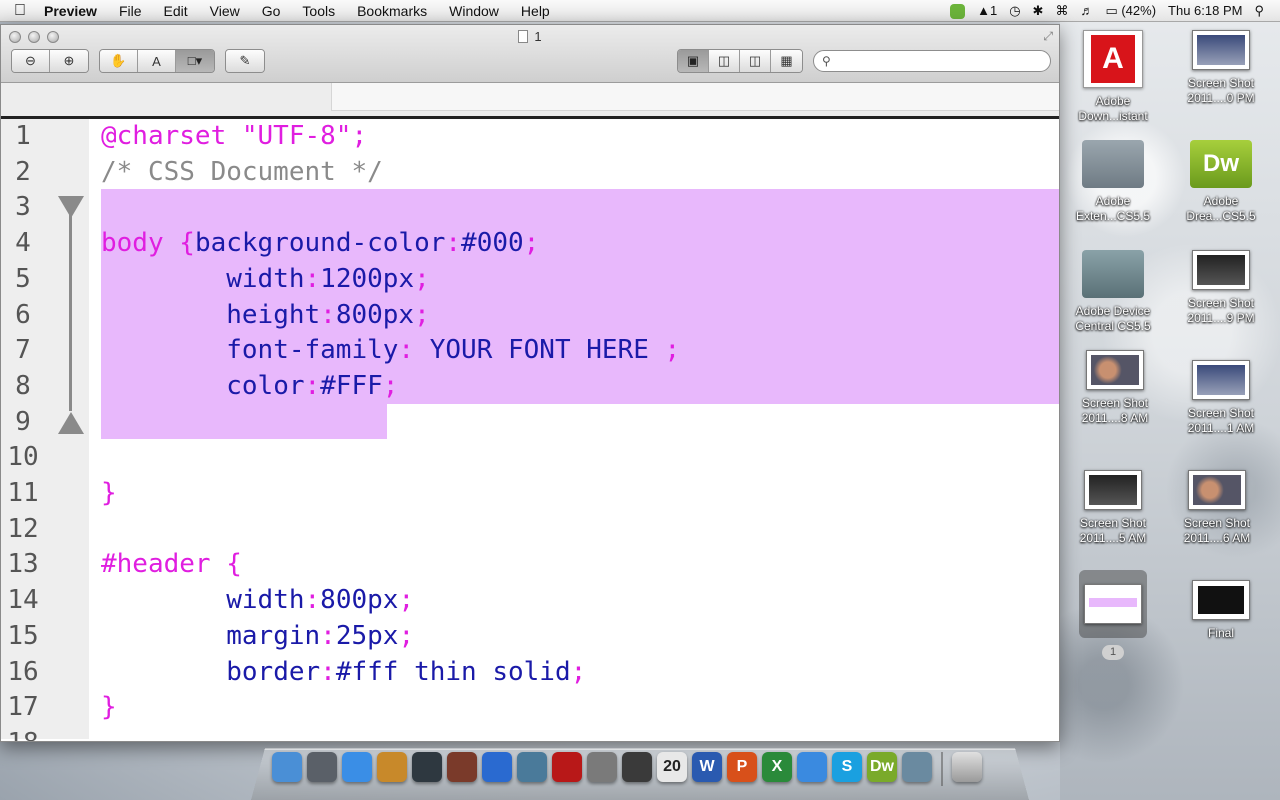 The width and height of the screenshot is (1280, 800). Describe the element at coordinates (531, 61) in the screenshot. I see `toolbar: ⊖ ⊕ ✋ A □▾ ✎ ▣ ◫ ◫ ▦ ⚲` at that location.